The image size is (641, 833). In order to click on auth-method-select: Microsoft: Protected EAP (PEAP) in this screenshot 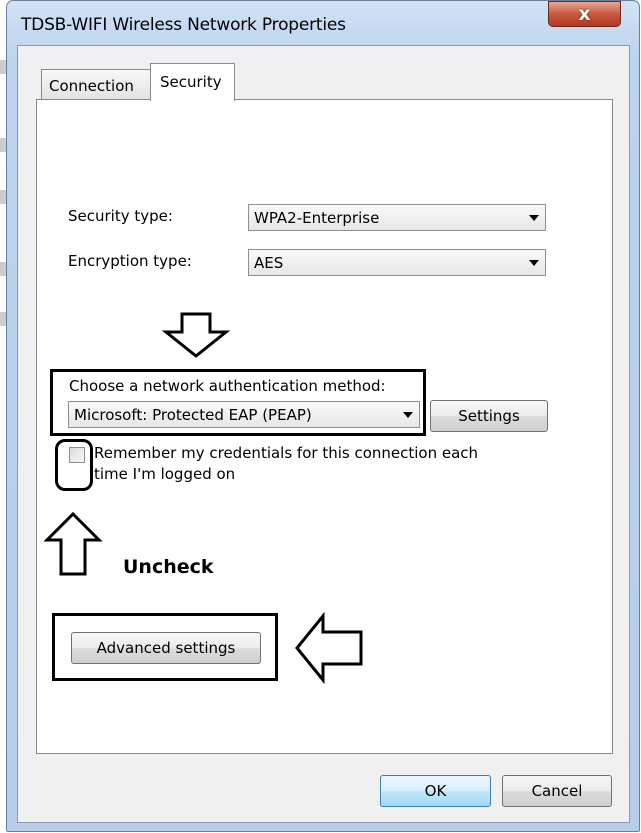, I will do `click(244, 414)`.